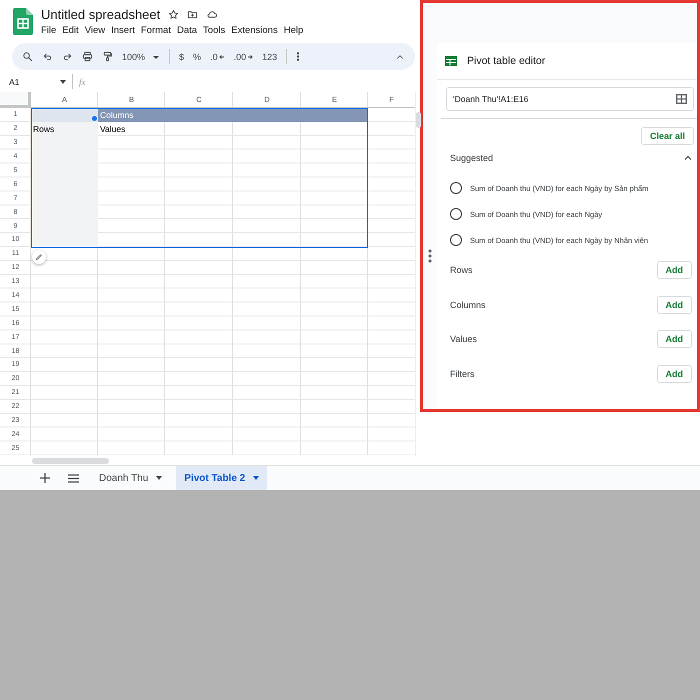 The image size is (700, 700). What do you see at coordinates (461, 270) in the screenshot?
I see `section-label: Rows` at bounding box center [461, 270].